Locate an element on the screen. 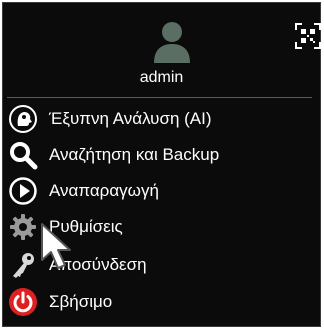 This screenshot has height=329, width=324. power-icon is located at coordinates (23, 302).